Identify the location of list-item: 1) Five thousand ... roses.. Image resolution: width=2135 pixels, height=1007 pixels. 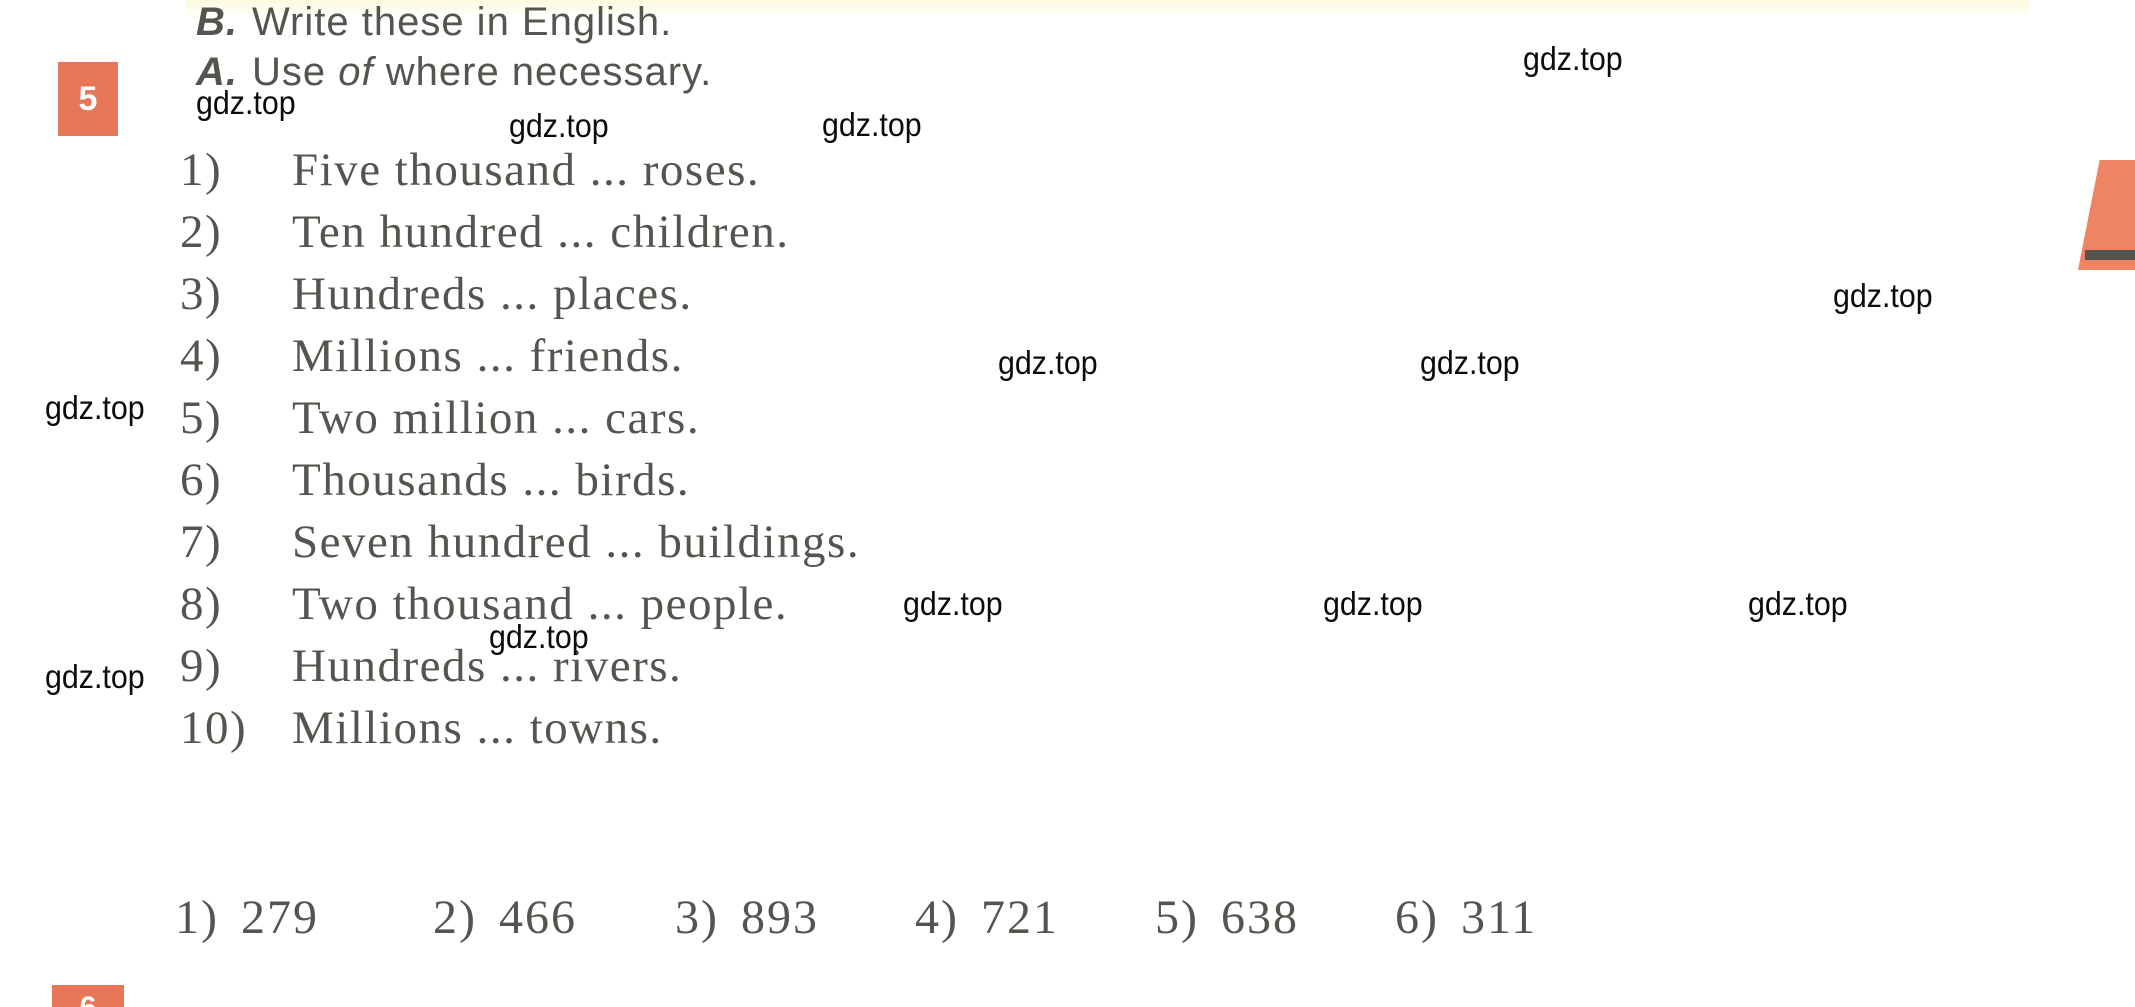
(520, 174).